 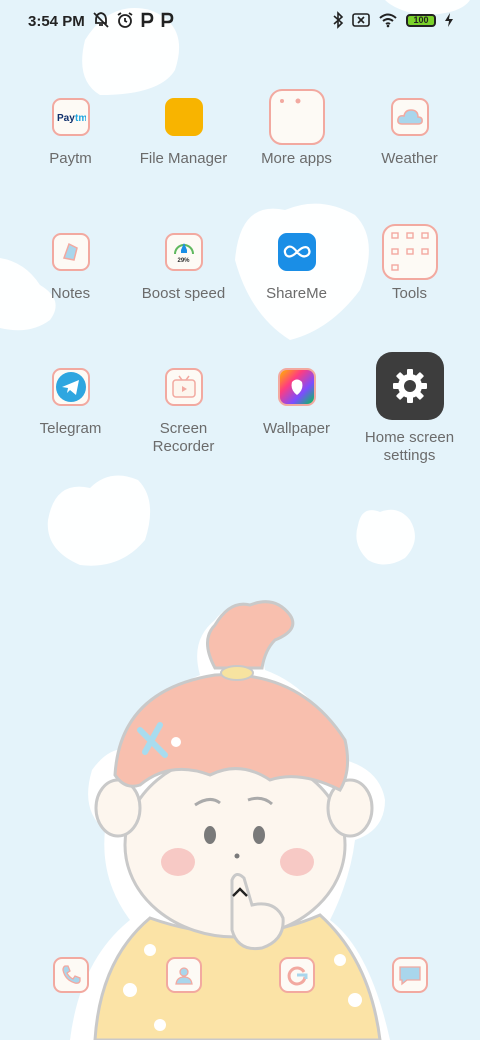 I want to click on app-label: File Manager, so click(x=183, y=158).